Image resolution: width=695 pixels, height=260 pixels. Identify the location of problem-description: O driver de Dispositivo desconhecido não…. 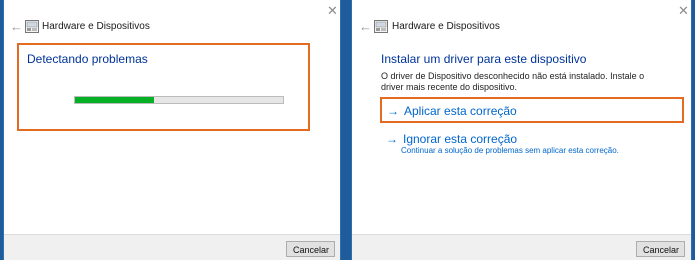
(513, 81).